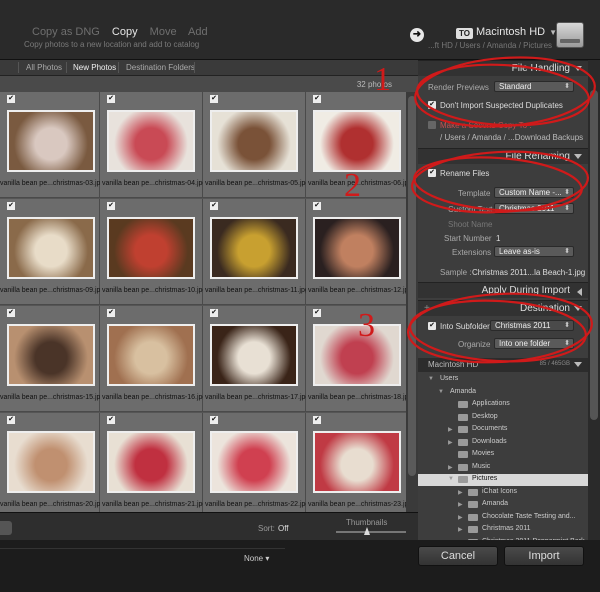  I want to click on folder-tree-item: Movies, so click(503, 455).